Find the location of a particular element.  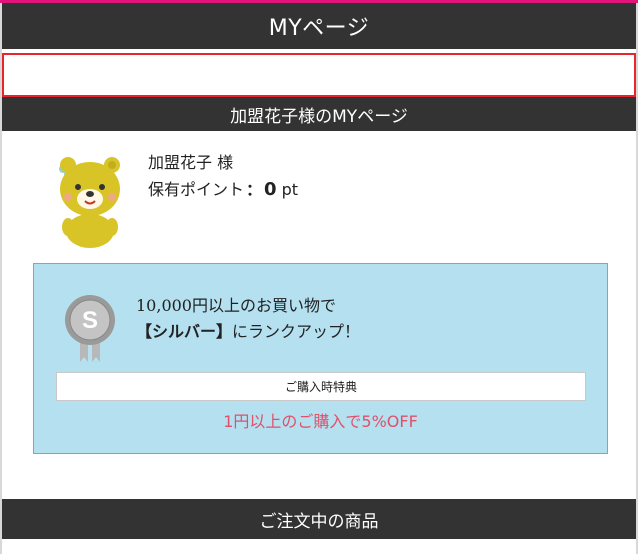

benefit-label-box: ご購入時特典 is located at coordinates (321, 386).